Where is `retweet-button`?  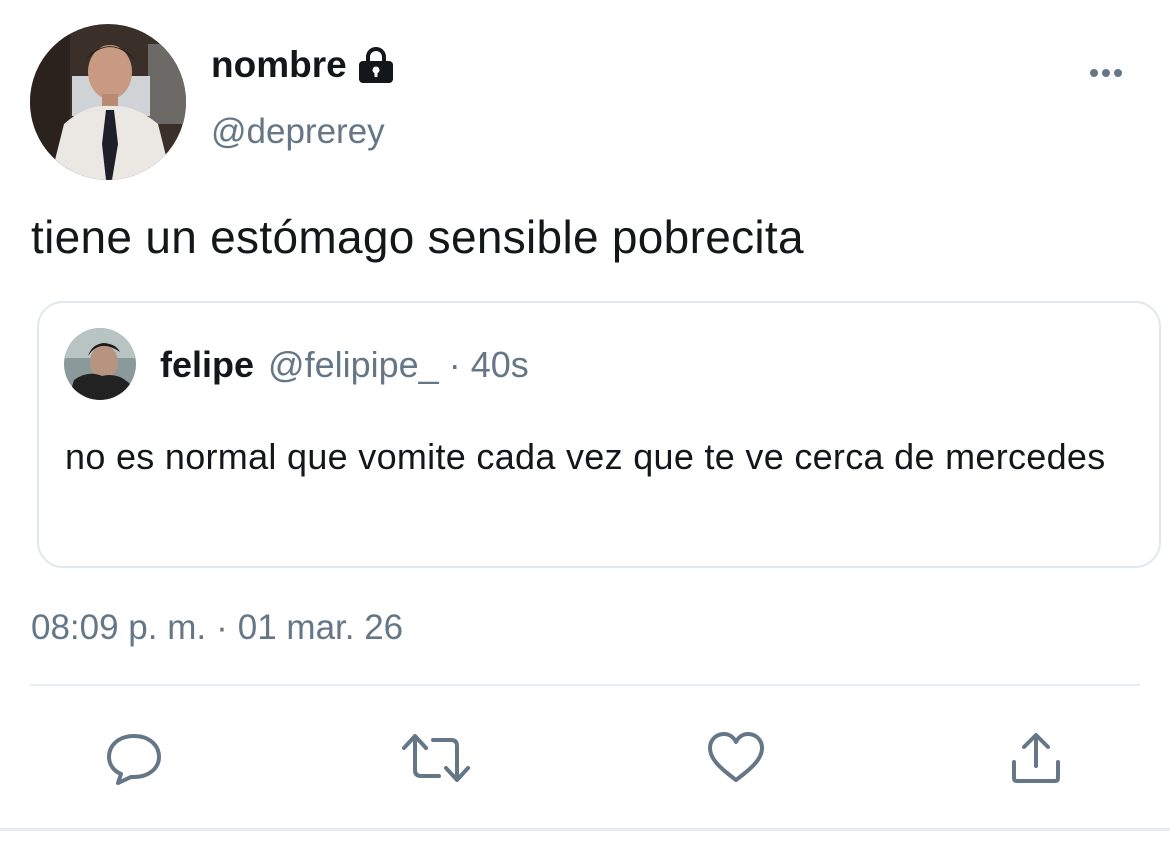
retweet-button is located at coordinates (435, 758).